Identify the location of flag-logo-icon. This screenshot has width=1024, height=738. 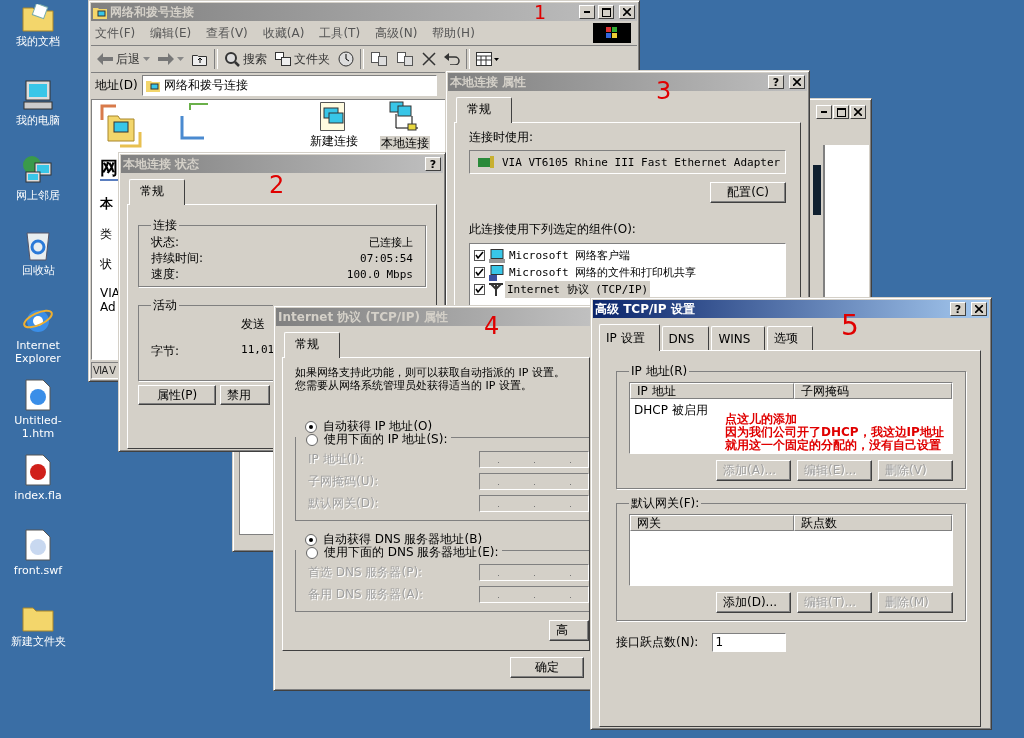
(612, 33).